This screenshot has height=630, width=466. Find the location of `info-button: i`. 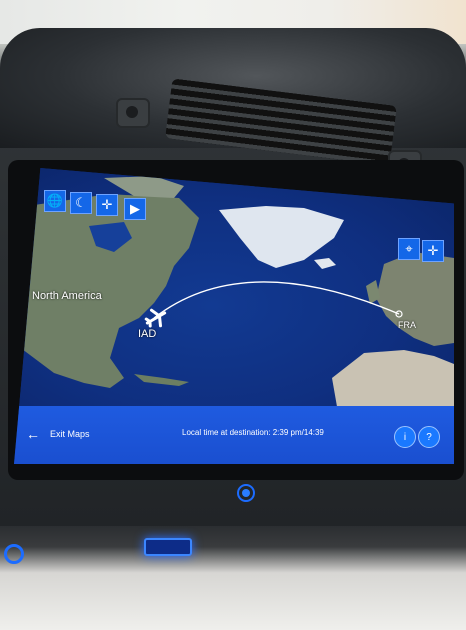

info-button: i is located at coordinates (405, 437).